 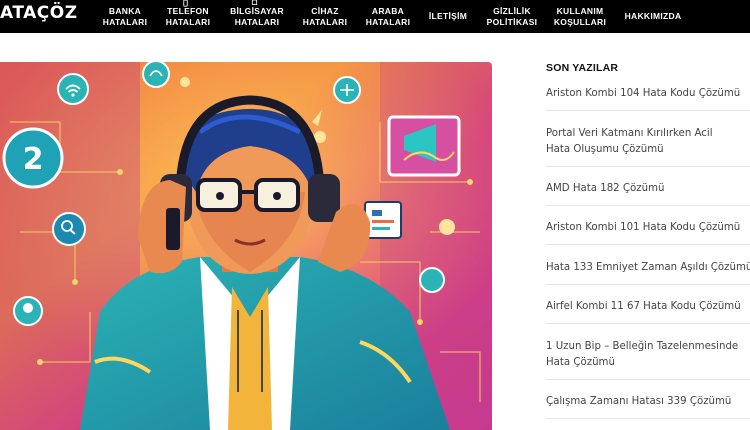 What do you see at coordinates (424, 146) in the screenshot?
I see `window-icon` at bounding box center [424, 146].